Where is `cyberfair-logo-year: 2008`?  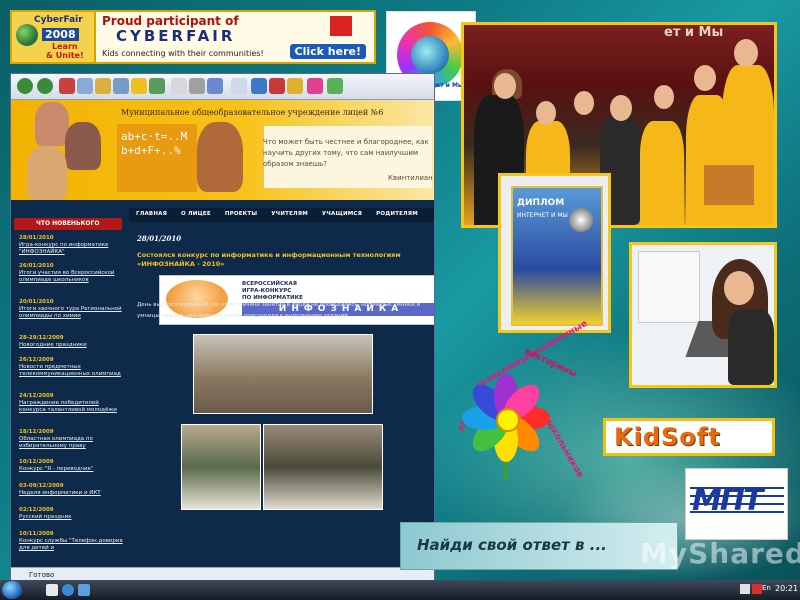
cyberfair-logo-year: 2008 is located at coordinates (60, 34).